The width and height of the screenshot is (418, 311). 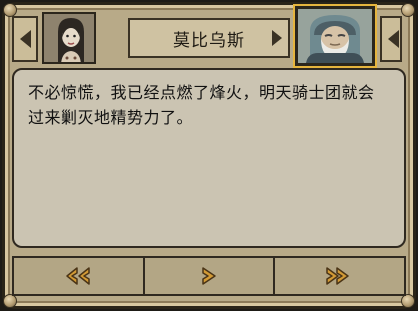 I want to click on speaker-name: 莫比乌斯, so click(x=209, y=40).